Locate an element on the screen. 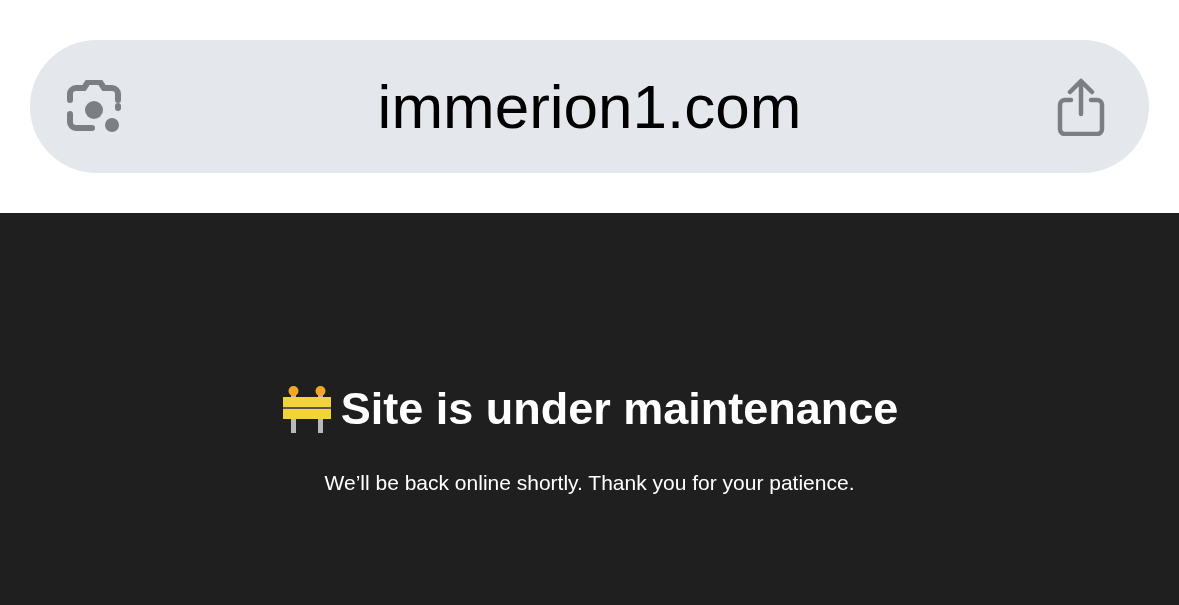  barrier-icon is located at coordinates (306, 409).